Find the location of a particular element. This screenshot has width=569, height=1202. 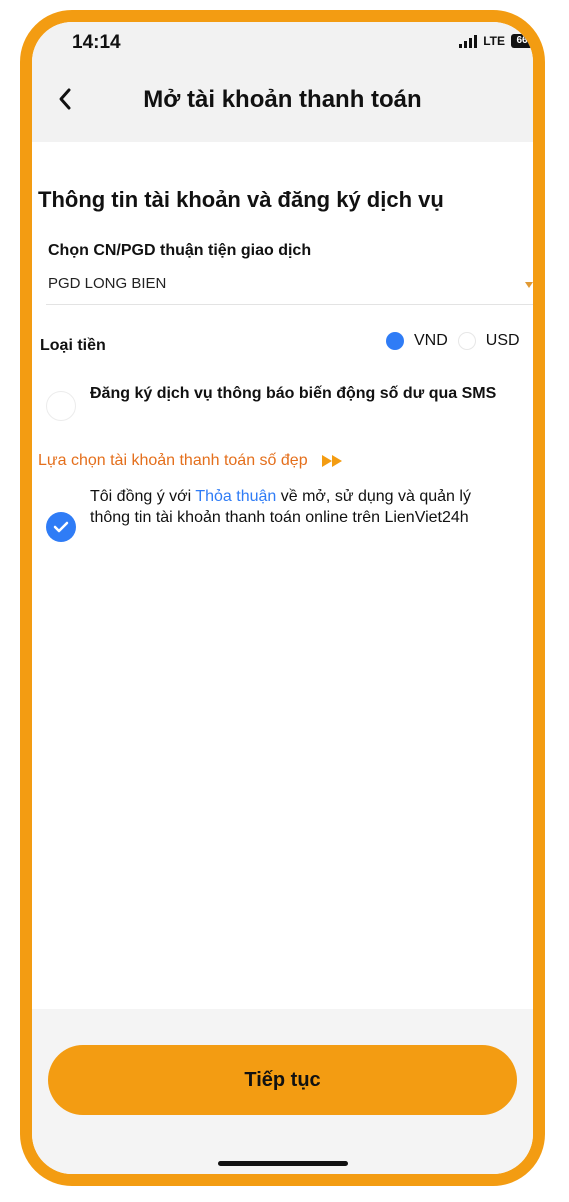

beauty-account-link: Lựa chọn tài khoản thanh toán số đẹp is located at coordinates (190, 461).